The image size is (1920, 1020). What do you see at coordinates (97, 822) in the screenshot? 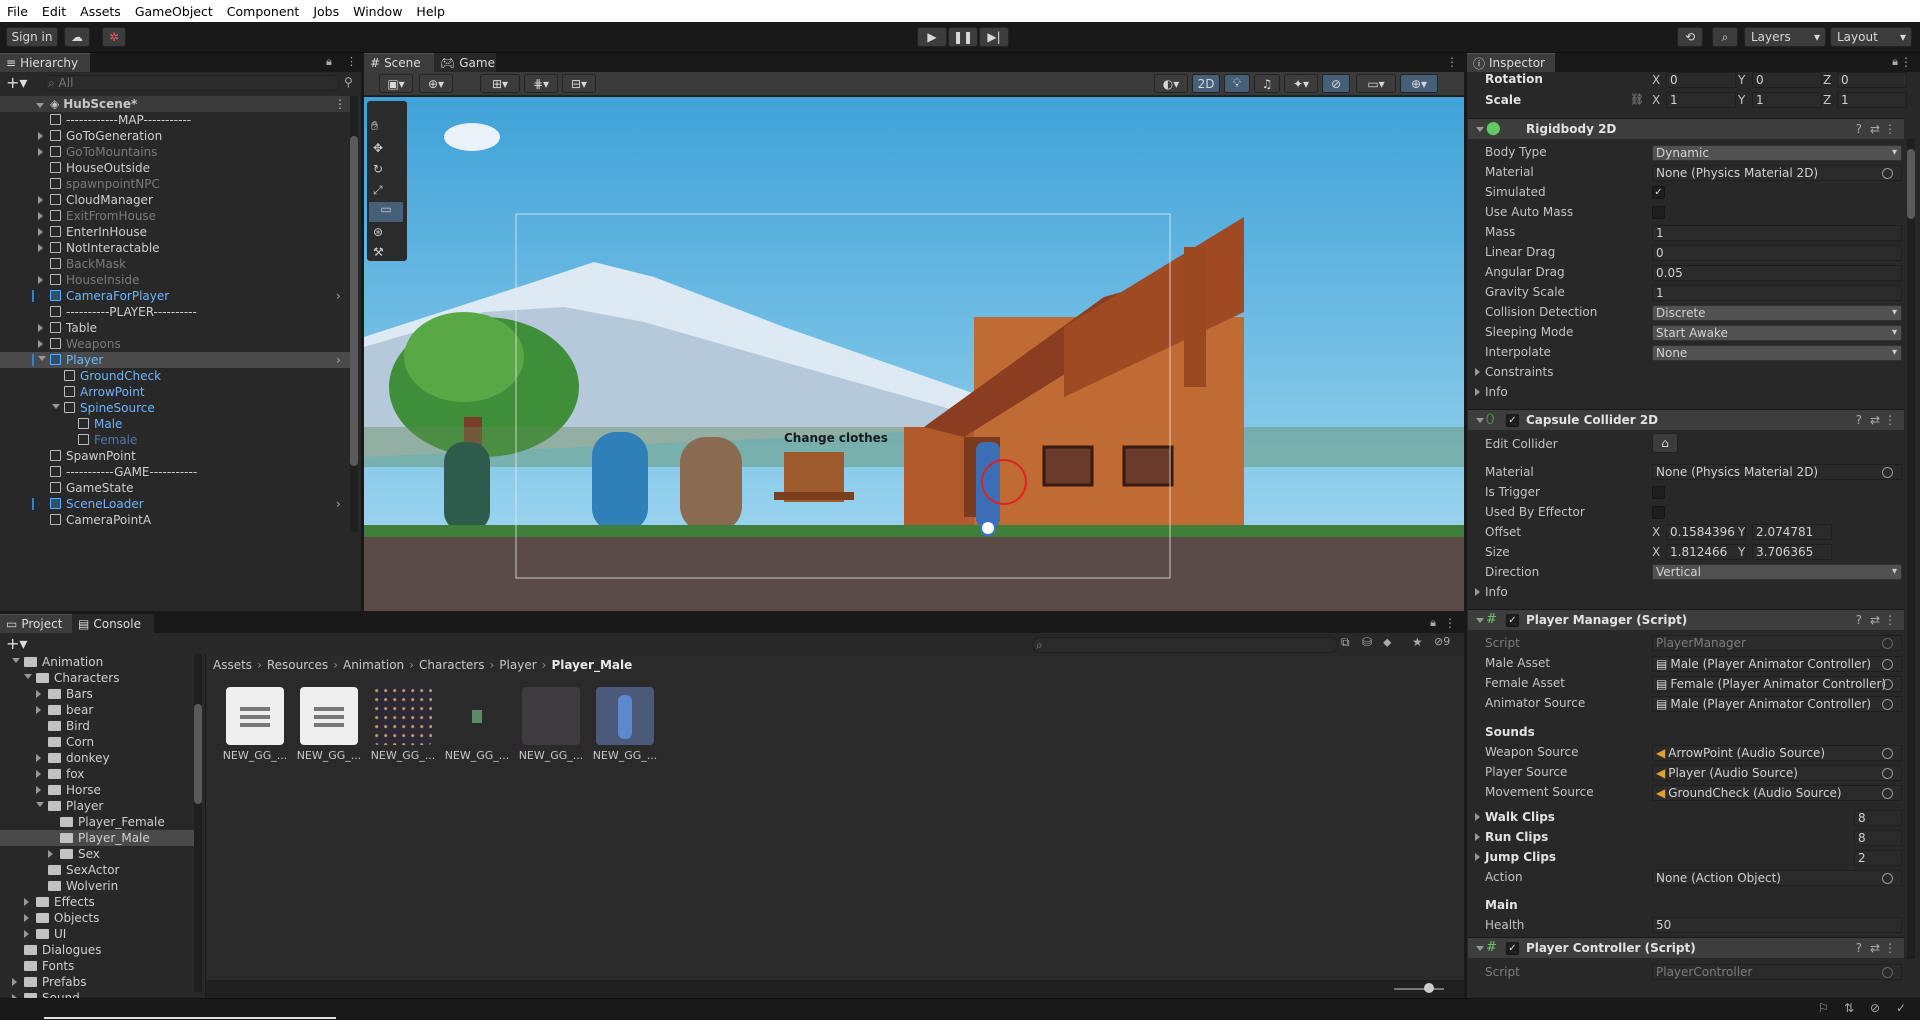
I see `project-folder-row: Player_Female` at bounding box center [97, 822].